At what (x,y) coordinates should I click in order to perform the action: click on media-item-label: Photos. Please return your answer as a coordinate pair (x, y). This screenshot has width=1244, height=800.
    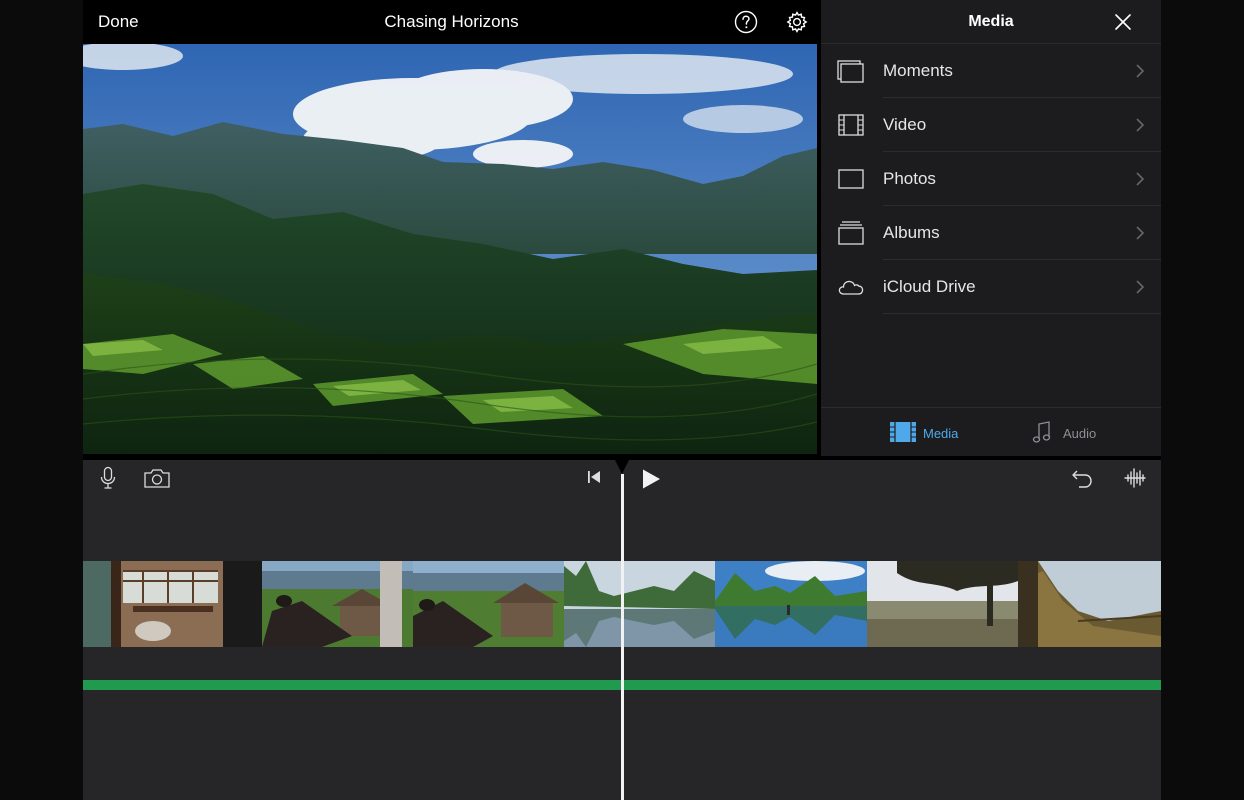
    Looking at the image, I should click on (909, 178).